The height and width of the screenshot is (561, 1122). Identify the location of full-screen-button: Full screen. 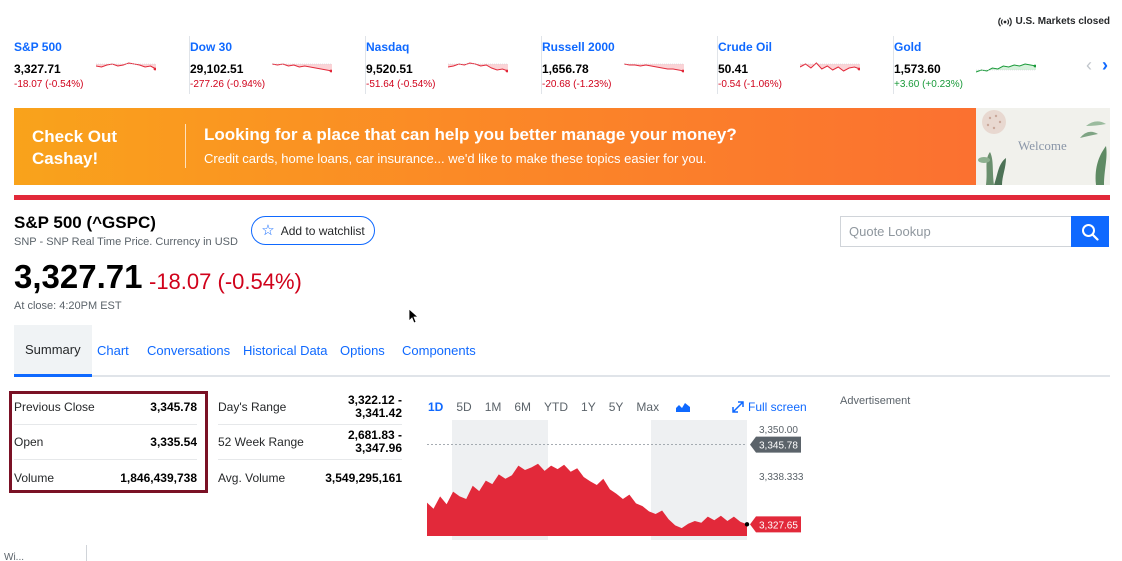
(769, 407).